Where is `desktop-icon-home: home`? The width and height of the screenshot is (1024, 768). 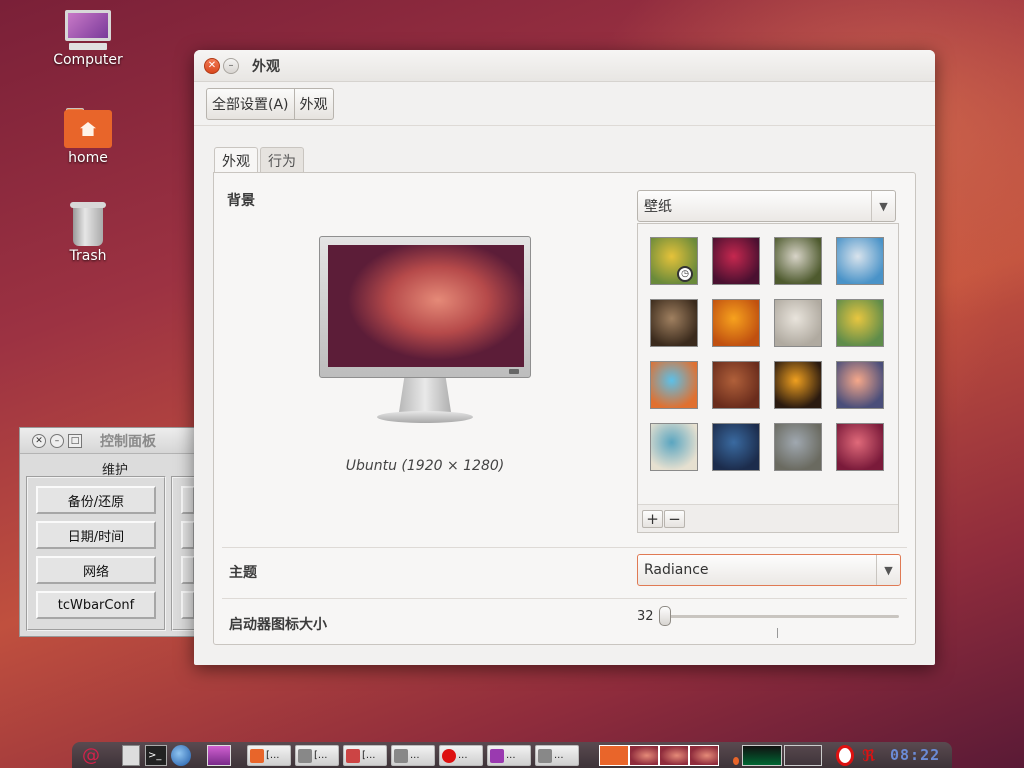 desktop-icon-home: home is located at coordinates (88, 137).